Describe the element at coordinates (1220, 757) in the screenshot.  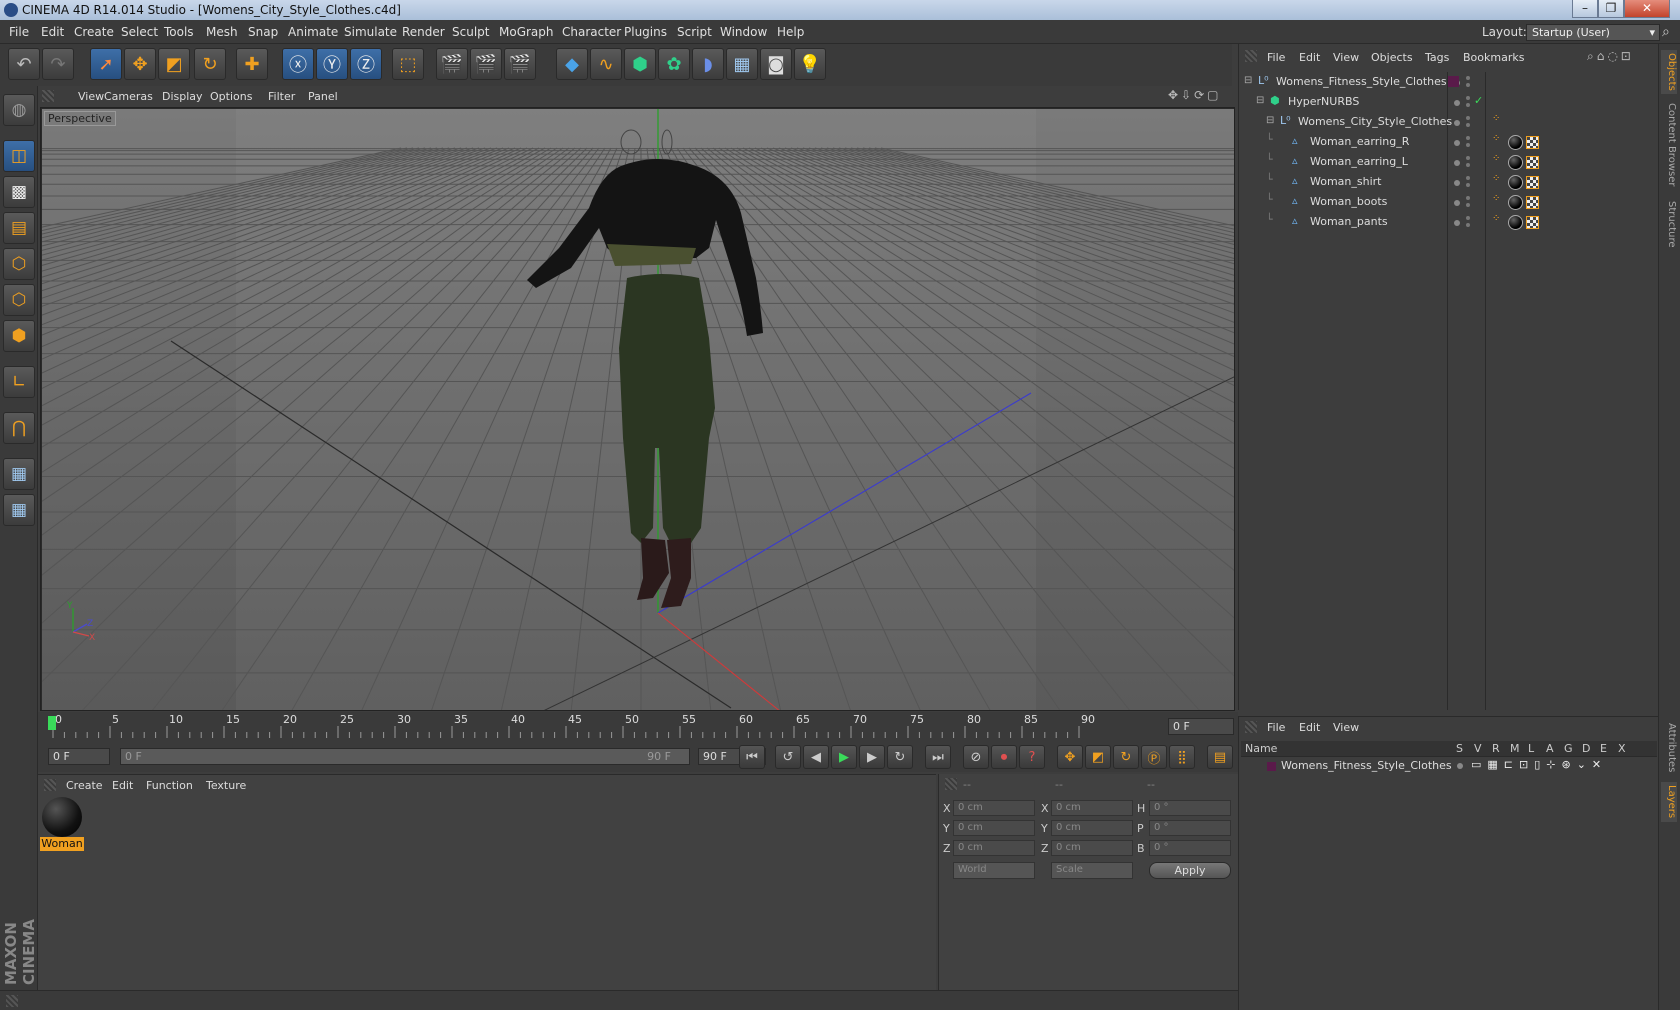
I see `timeline-window-button: ▤` at that location.